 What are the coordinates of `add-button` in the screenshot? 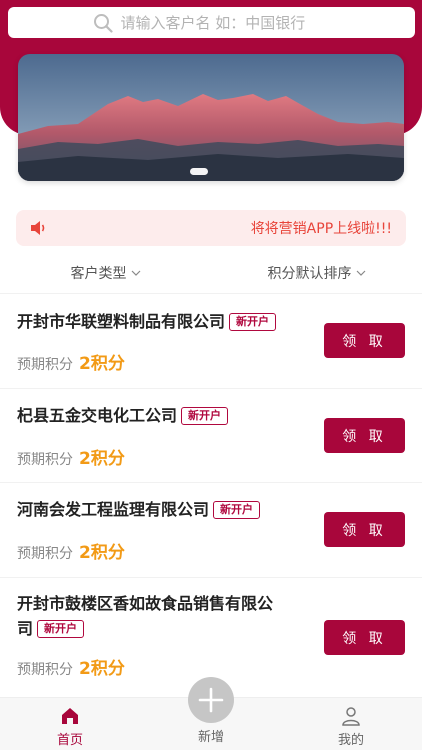 It's located at (211, 700).